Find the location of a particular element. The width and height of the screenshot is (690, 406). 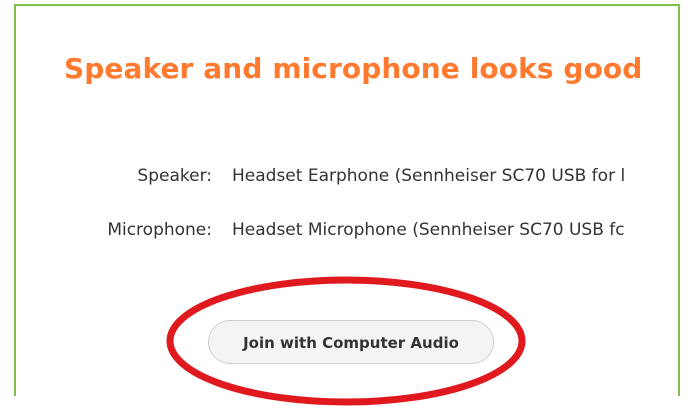

join-with-computer-audio-button: Join with Computer Audio is located at coordinates (351, 342).